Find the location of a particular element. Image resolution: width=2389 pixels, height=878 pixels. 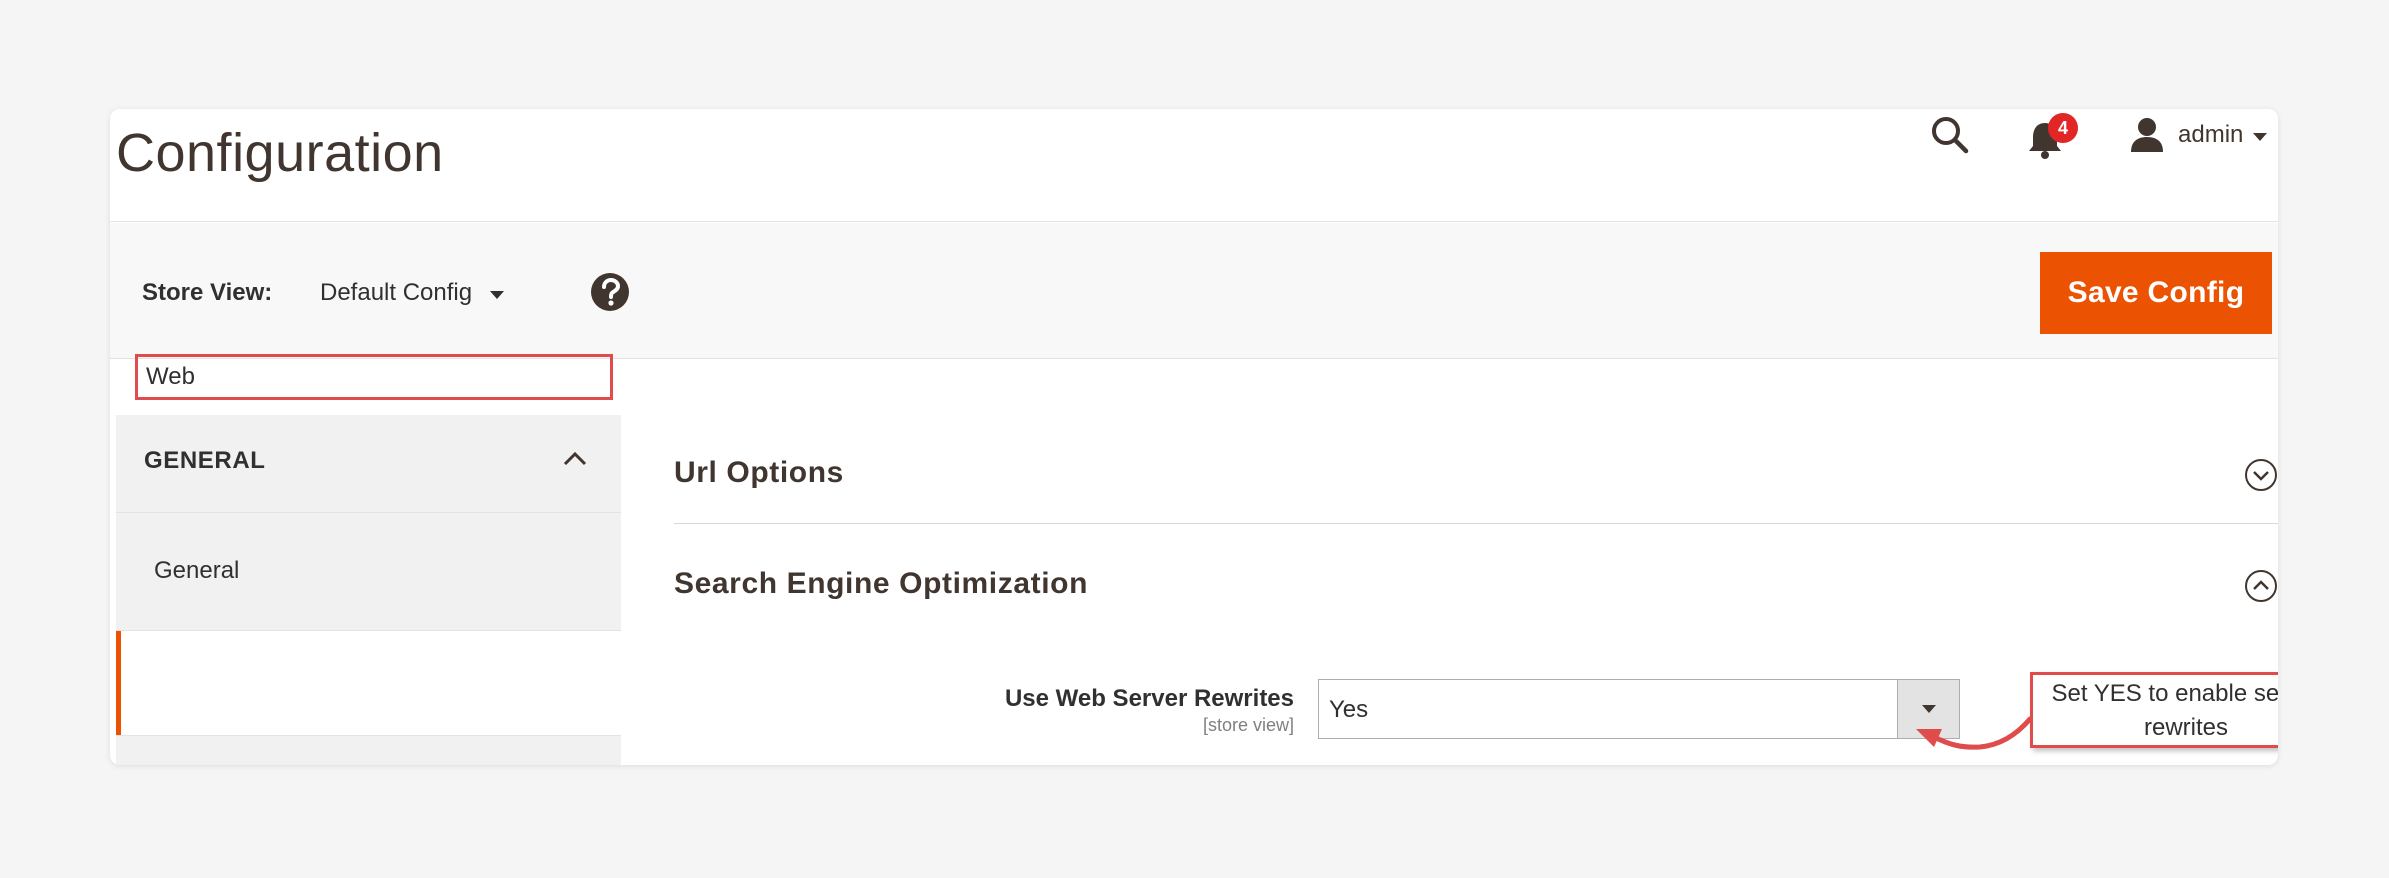

sidebar-item-web is located at coordinates (368, 683).